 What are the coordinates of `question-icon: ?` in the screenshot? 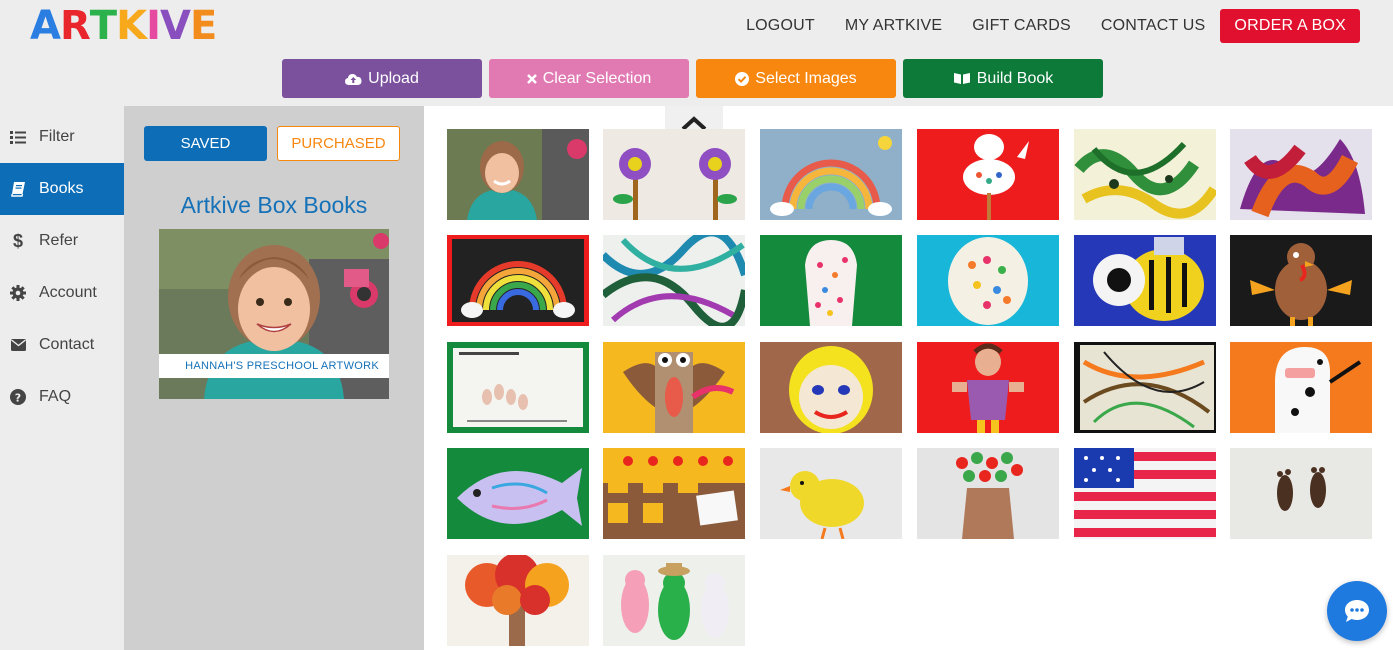 It's located at (18, 397).